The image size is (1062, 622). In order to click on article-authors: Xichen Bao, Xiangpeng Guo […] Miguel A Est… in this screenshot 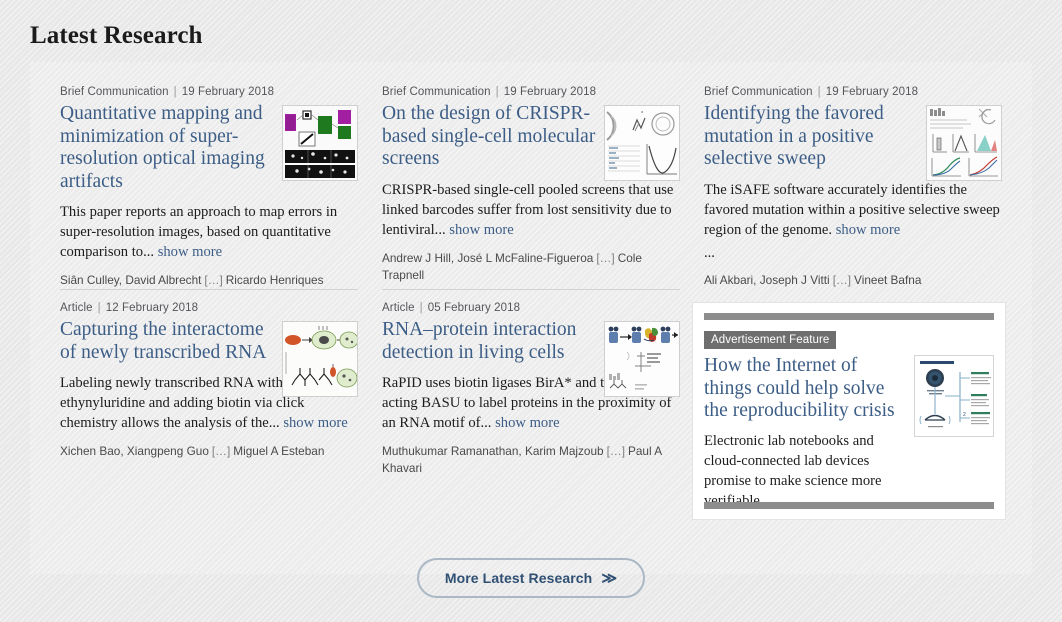, I will do `click(209, 451)`.